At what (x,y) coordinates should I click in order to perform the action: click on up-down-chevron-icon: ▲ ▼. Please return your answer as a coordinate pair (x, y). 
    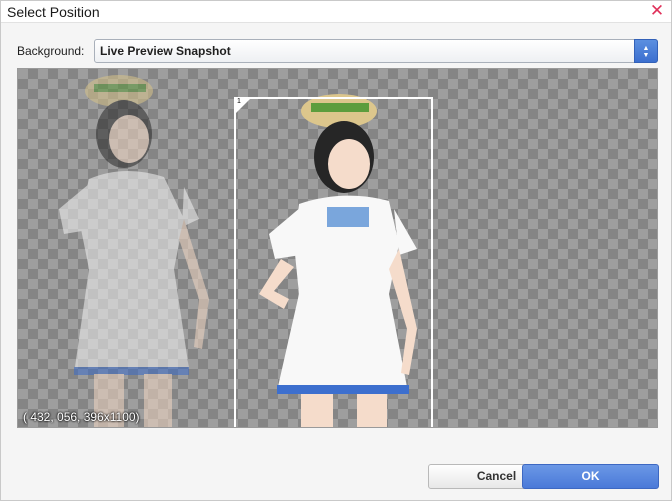
    Looking at the image, I should click on (646, 51).